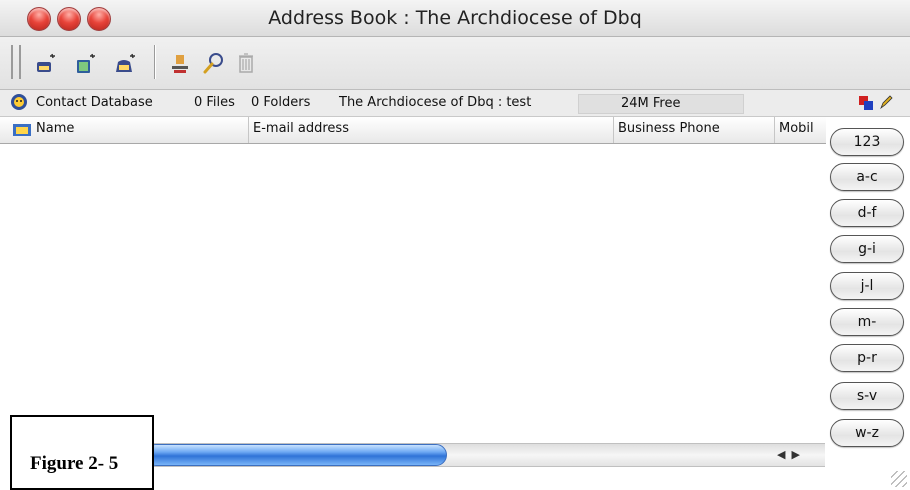  Describe the element at coordinates (867, 177) in the screenshot. I see `index-button-a-c: a-c` at that location.